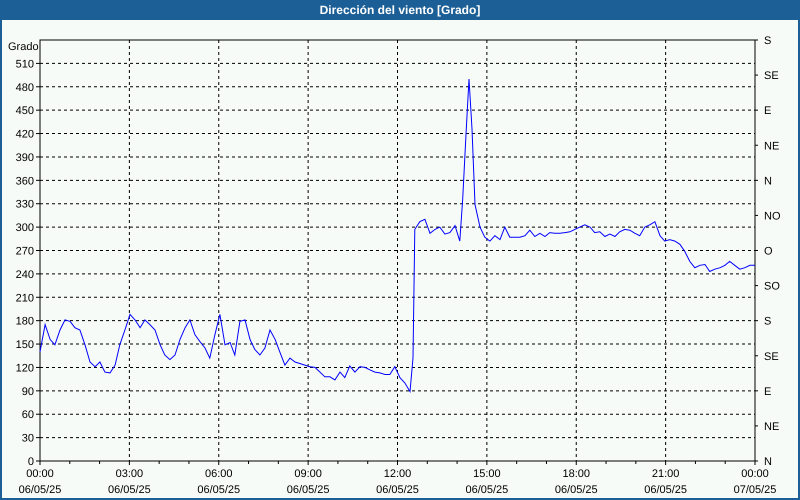  I want to click on y-tick-label: 30, so click(28, 438).